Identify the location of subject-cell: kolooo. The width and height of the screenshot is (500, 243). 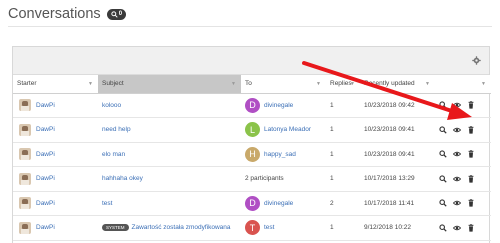
(169, 105).